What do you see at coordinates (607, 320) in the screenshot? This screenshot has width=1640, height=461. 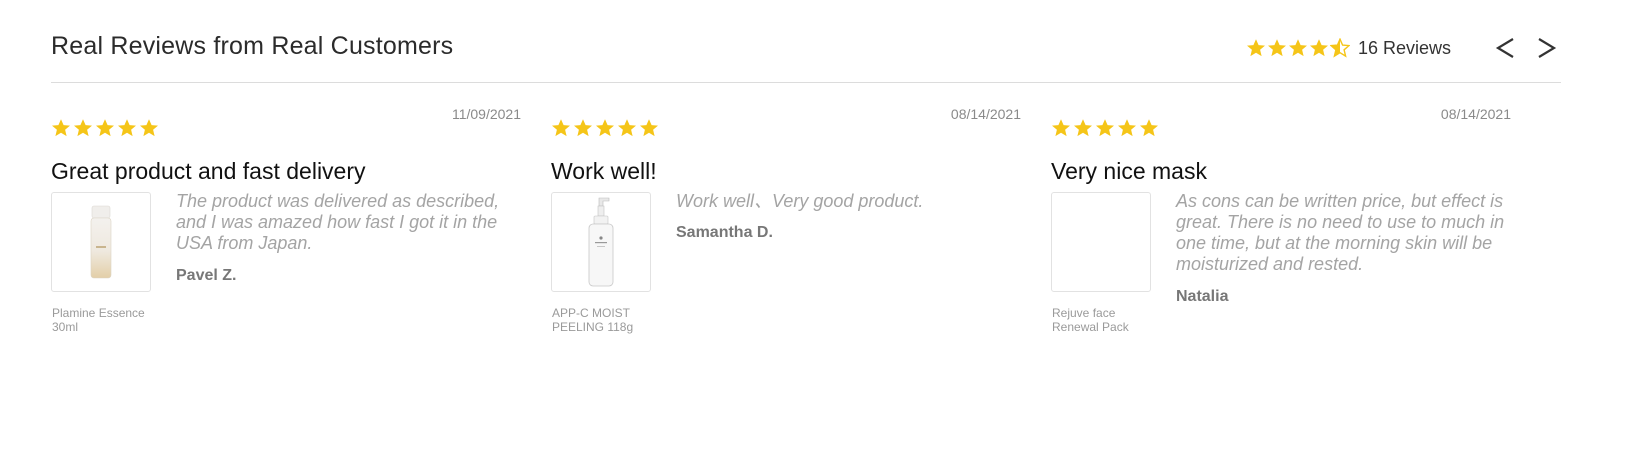 I see `product-name: APP-C MOIST PEELING 118g` at bounding box center [607, 320].